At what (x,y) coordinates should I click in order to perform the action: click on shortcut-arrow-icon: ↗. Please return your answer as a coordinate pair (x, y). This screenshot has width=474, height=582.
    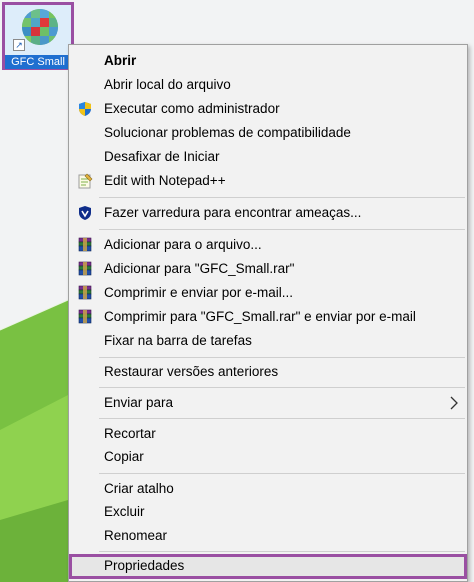
    Looking at the image, I should click on (19, 45).